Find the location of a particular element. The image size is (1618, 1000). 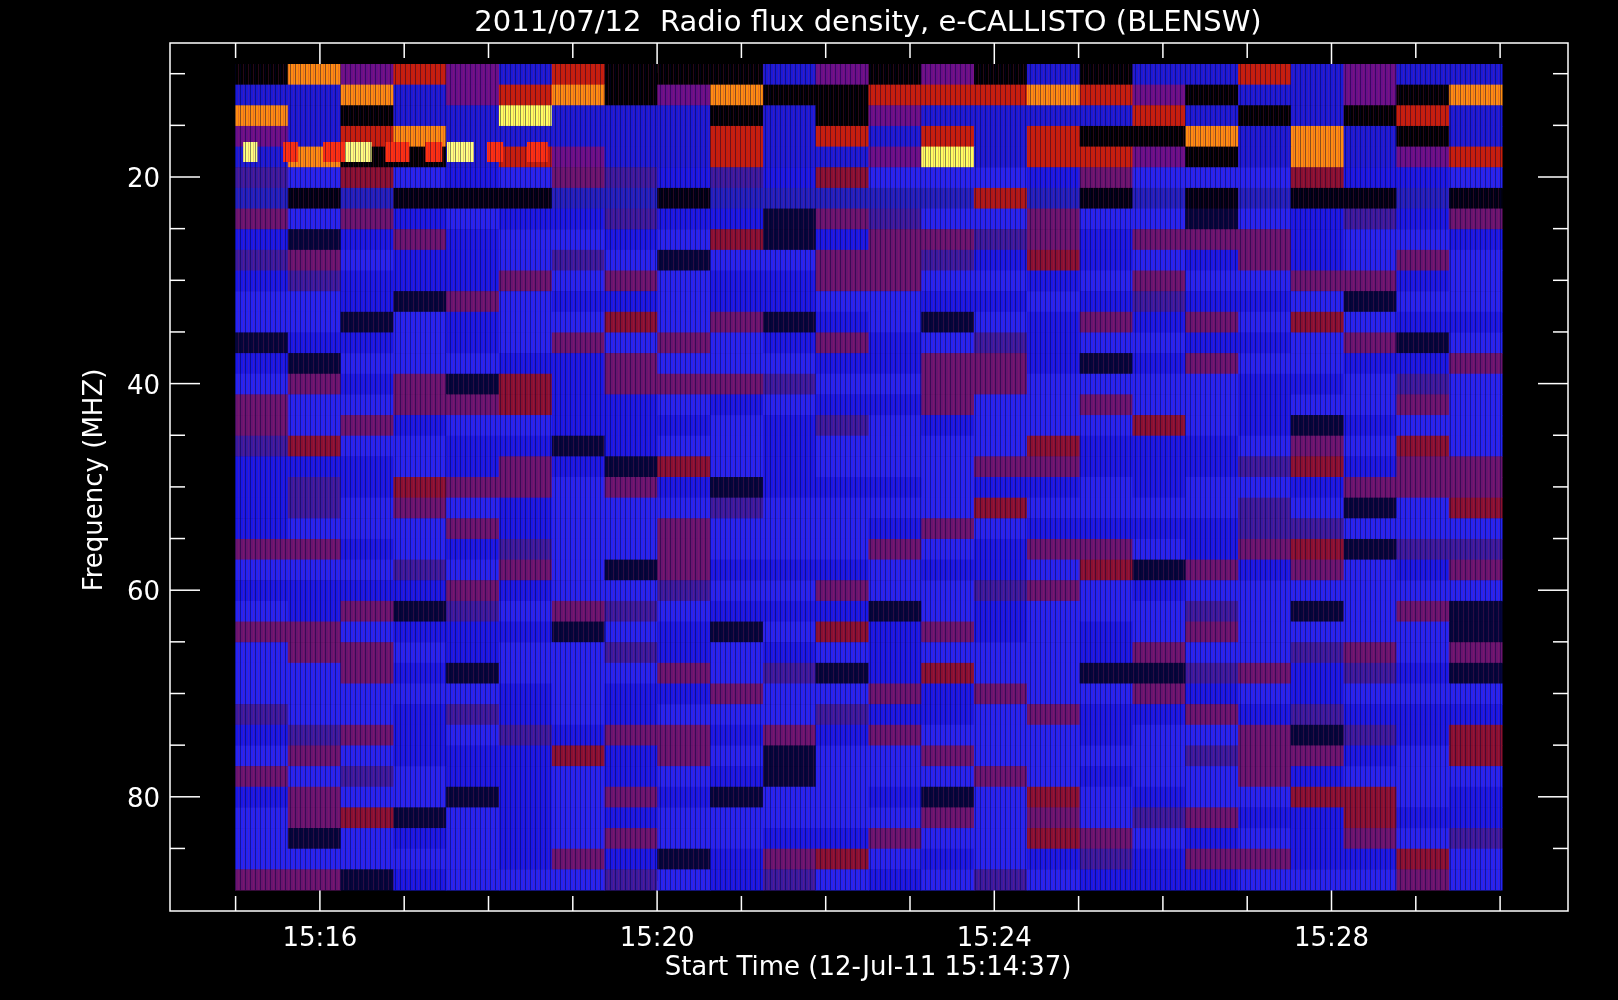

axis-tick-label: 15:28 is located at coordinates (1331, 937).